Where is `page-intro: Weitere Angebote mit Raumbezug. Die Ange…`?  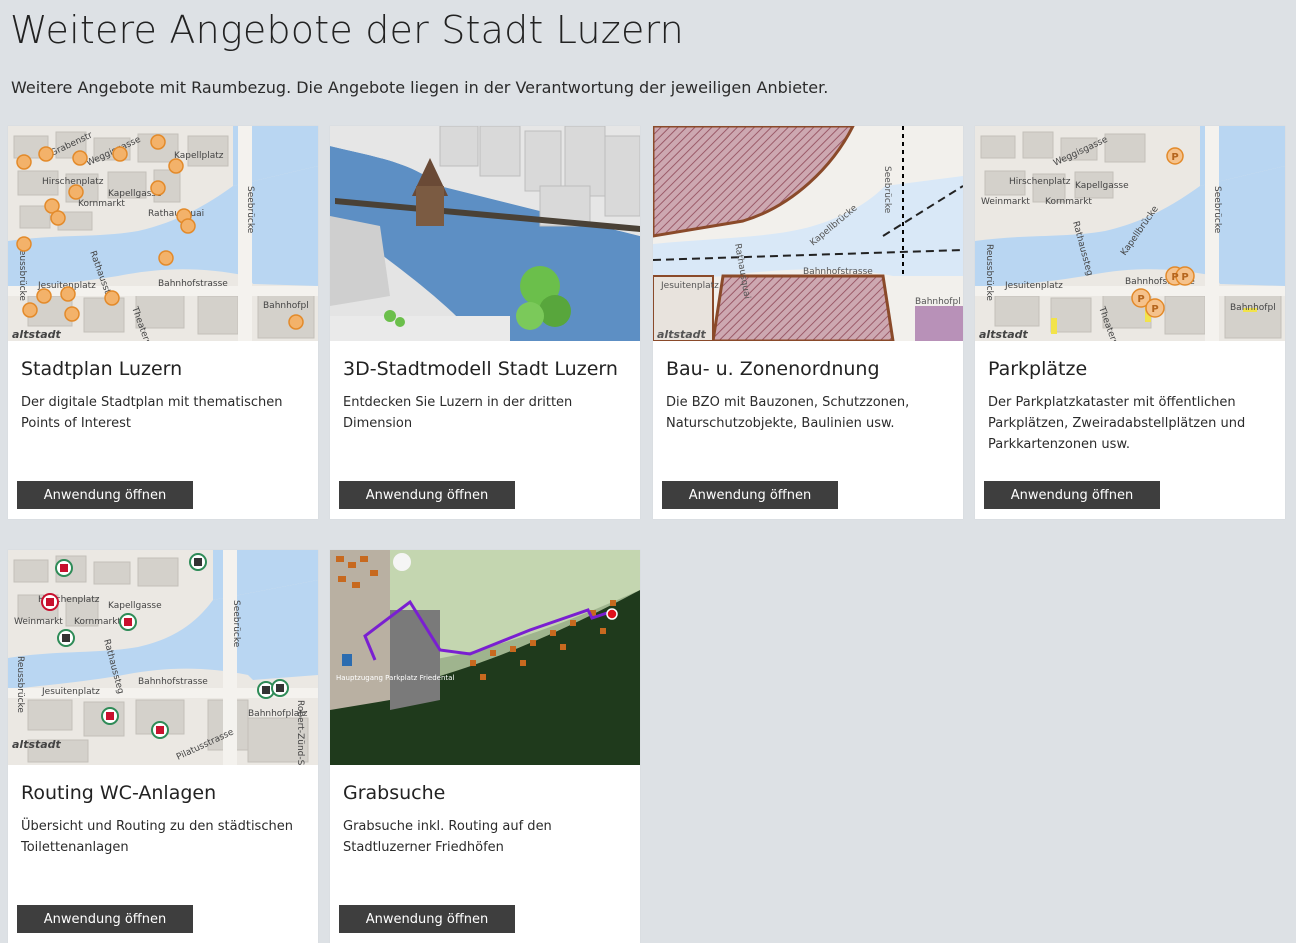
page-intro: Weitere Angebote mit Raumbezug. Die Ange… is located at coordinates (420, 87).